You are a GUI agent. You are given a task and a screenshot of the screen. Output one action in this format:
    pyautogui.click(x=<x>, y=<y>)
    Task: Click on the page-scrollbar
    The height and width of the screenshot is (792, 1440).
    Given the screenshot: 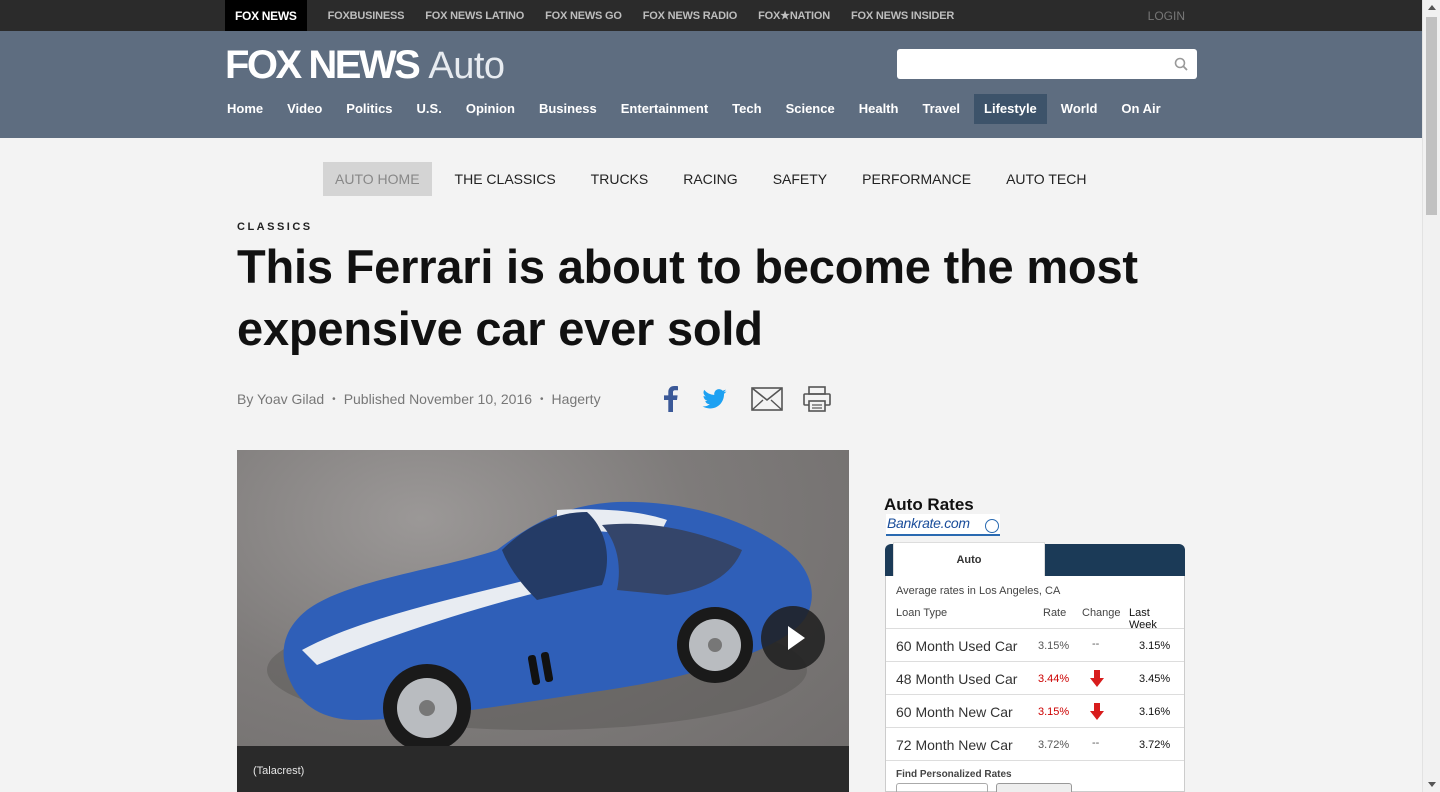 What is the action you would take?
    pyautogui.click(x=1431, y=396)
    